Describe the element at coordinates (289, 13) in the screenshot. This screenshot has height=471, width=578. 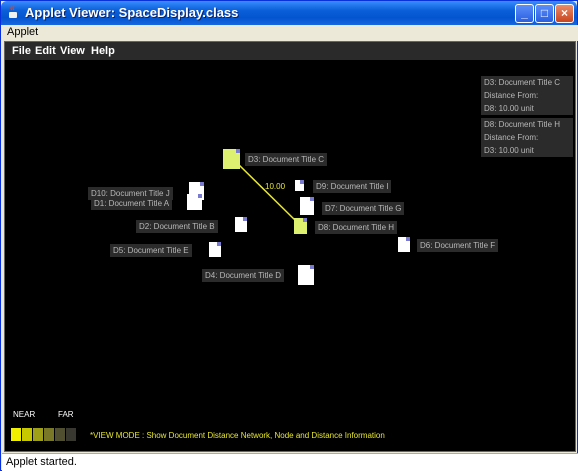
I see `title-bar: Applet Viewer: SpaceDisplay.class _ □ ×` at that location.